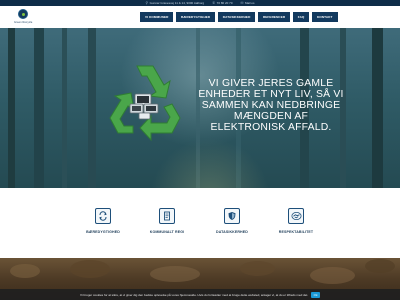  I want to click on phone-item: ✆ 70 80 20 70, so click(222, 3).